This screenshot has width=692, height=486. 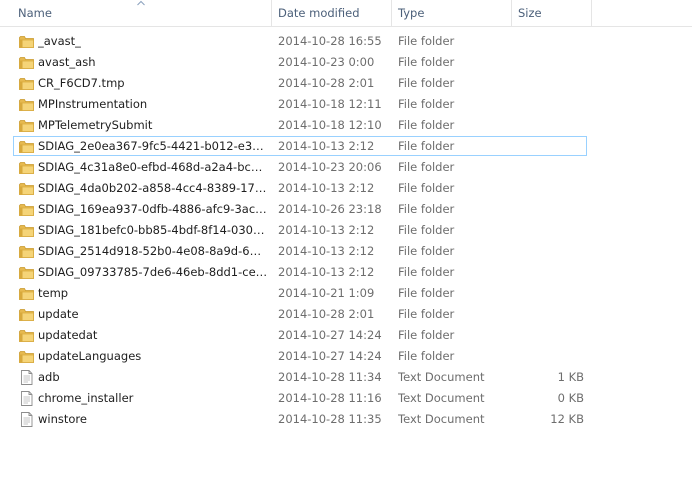 What do you see at coordinates (153, 335) in the screenshot?
I see `file-name: updatedat` at bounding box center [153, 335].